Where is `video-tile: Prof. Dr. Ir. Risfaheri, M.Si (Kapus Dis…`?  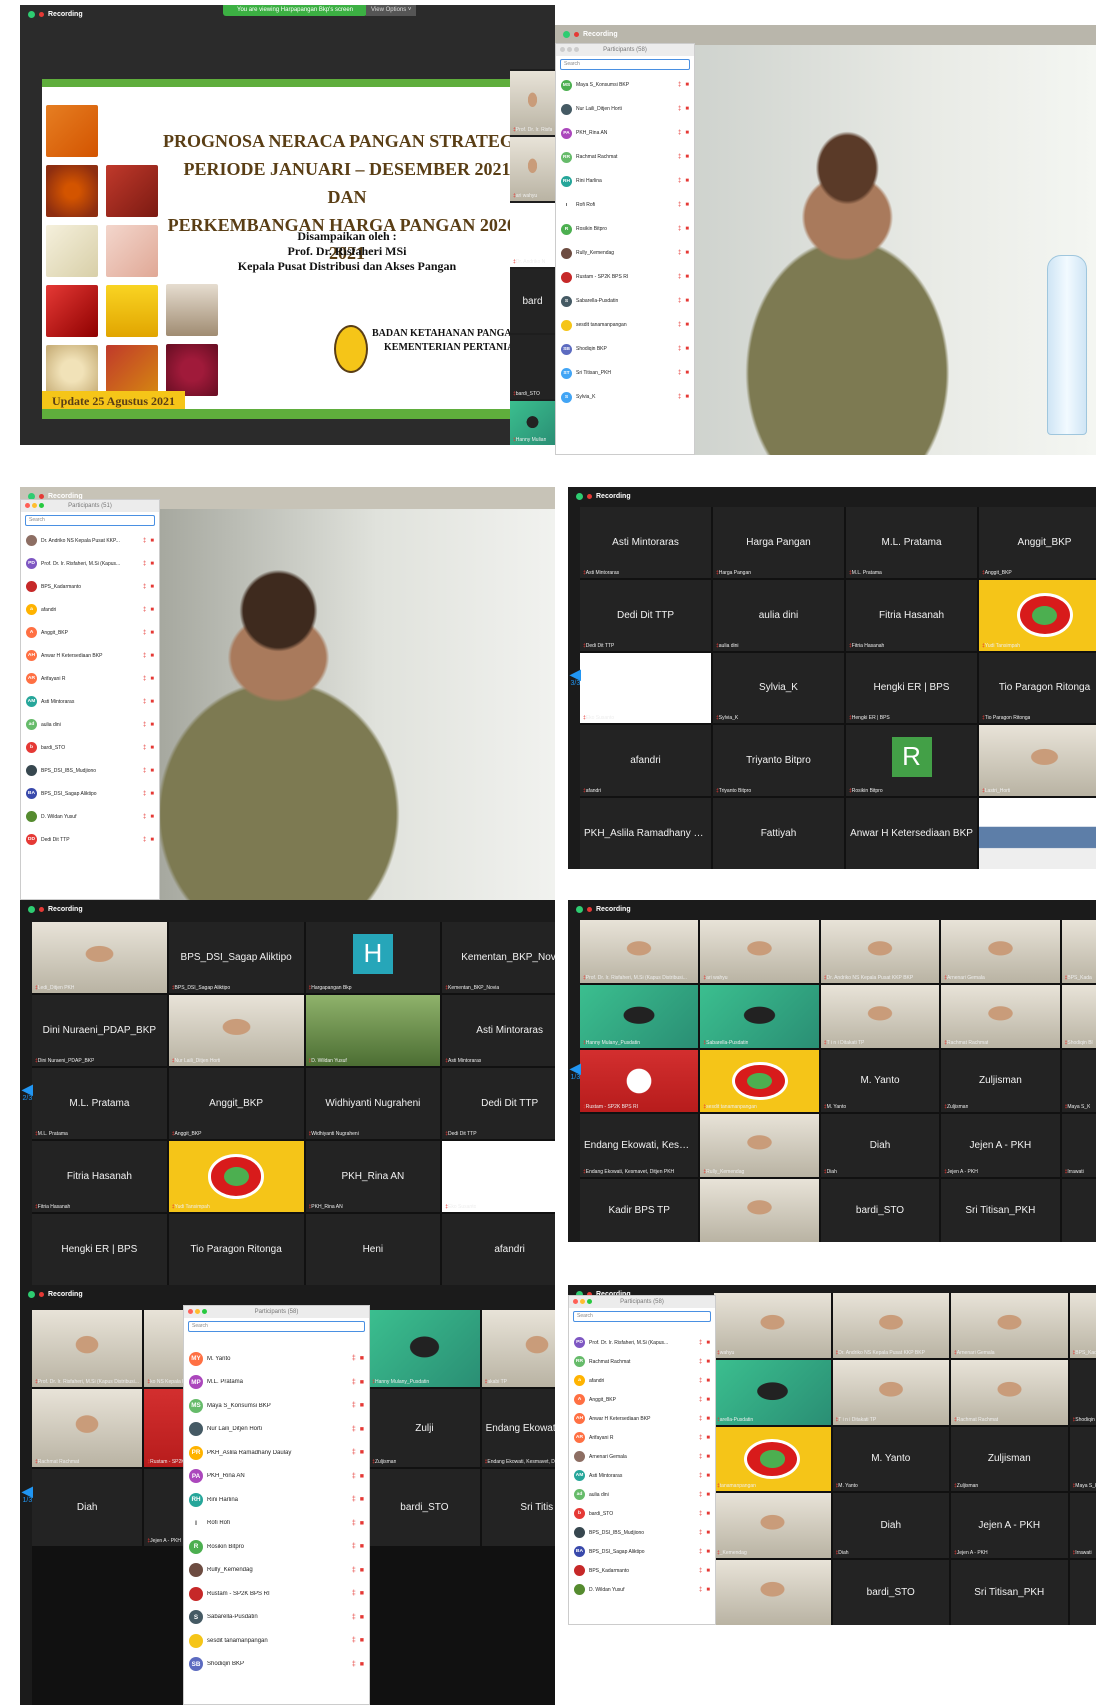
video-tile: Prof. Dr. Ir. Risfaheri, M.Si (Kapus Dis… is located at coordinates (639, 951).